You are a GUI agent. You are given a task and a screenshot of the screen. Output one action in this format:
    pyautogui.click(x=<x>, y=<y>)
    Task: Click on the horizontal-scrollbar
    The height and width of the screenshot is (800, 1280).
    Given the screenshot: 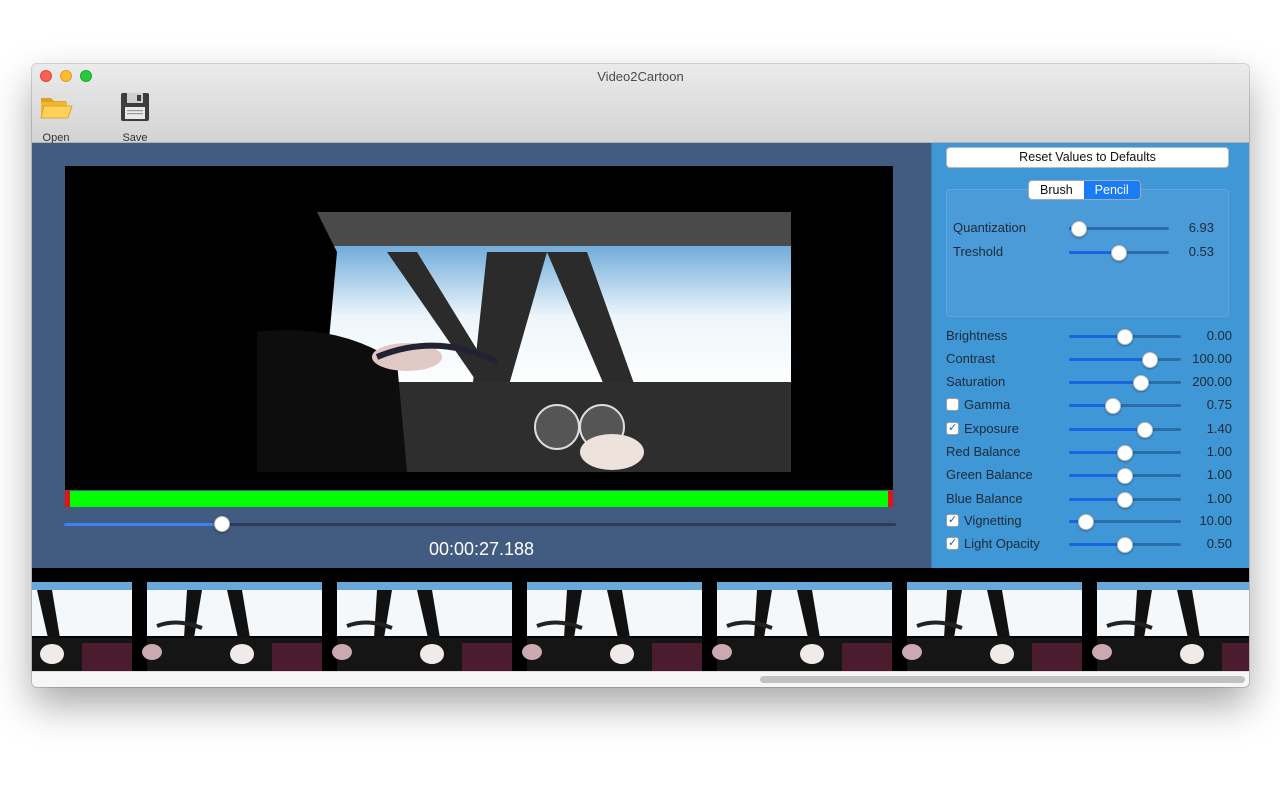 What is the action you would take?
    pyautogui.click(x=640, y=679)
    